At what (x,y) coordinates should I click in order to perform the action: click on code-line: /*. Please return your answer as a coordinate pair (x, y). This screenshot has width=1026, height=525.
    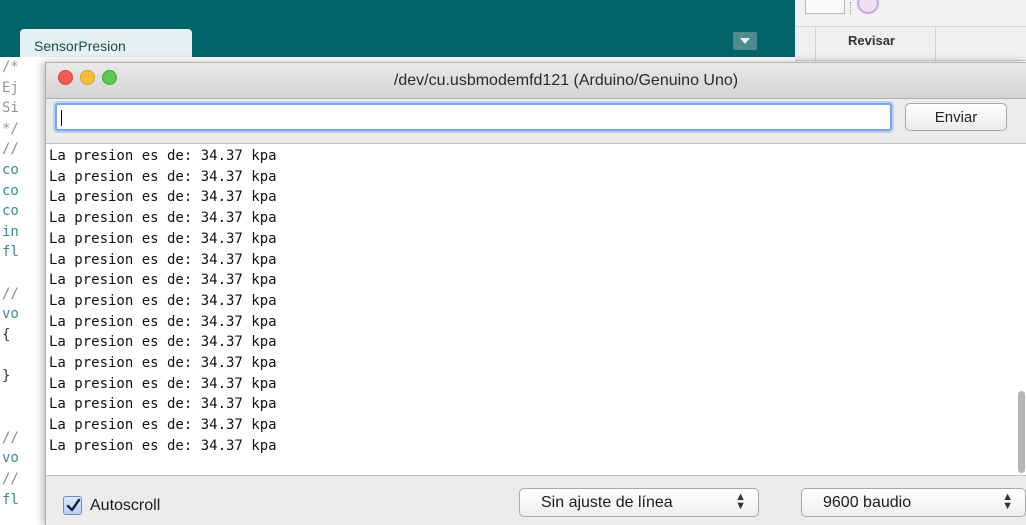
    Looking at the image, I should click on (10, 67).